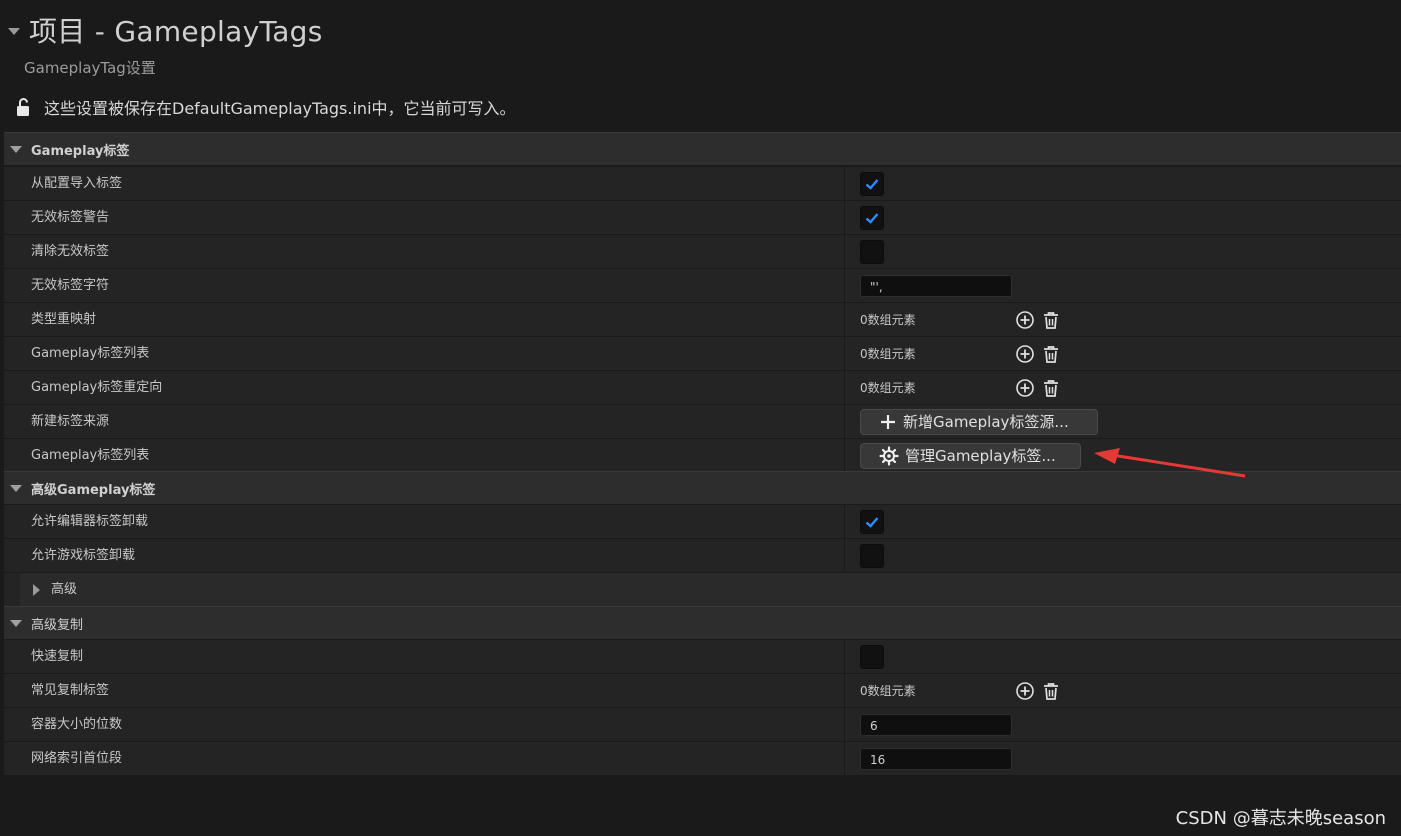  What do you see at coordinates (70, 690) in the screenshot?
I see `row-label: 常见复制标签` at bounding box center [70, 690].